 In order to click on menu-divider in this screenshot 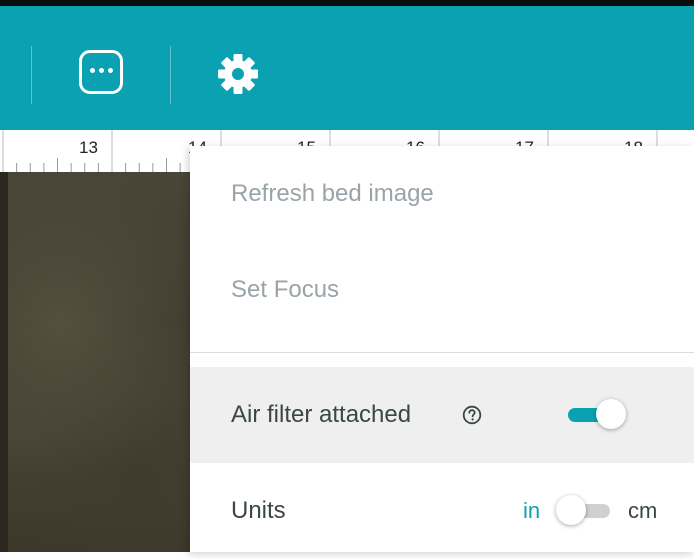, I will do `click(442, 352)`.